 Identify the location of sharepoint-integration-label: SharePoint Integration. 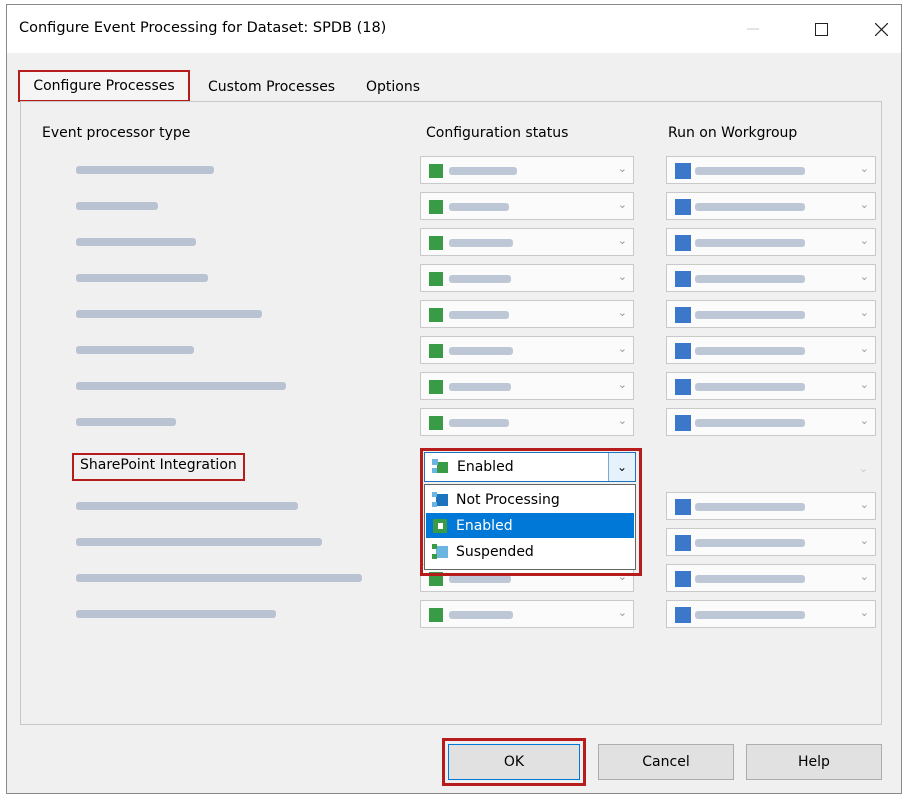
(158, 467).